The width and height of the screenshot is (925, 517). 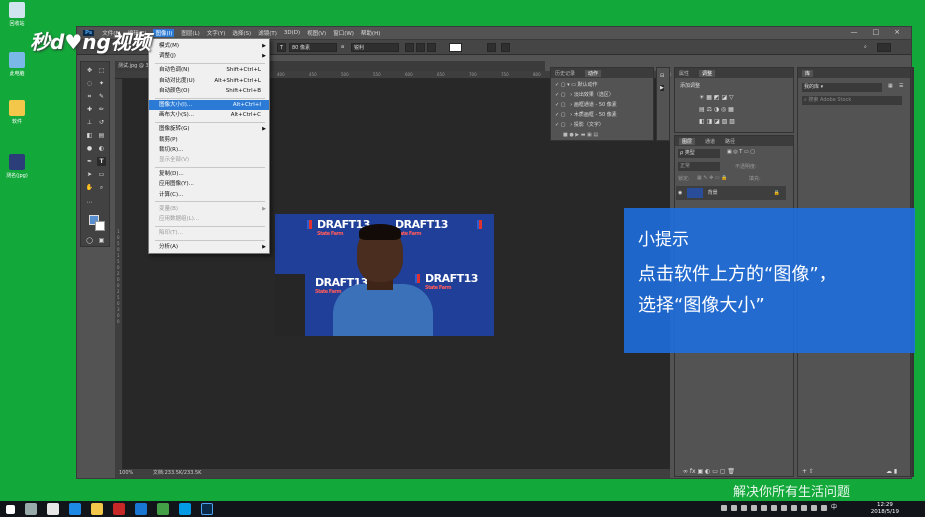 What do you see at coordinates (75, 509) in the screenshot?
I see `edge-icon` at bounding box center [75, 509].